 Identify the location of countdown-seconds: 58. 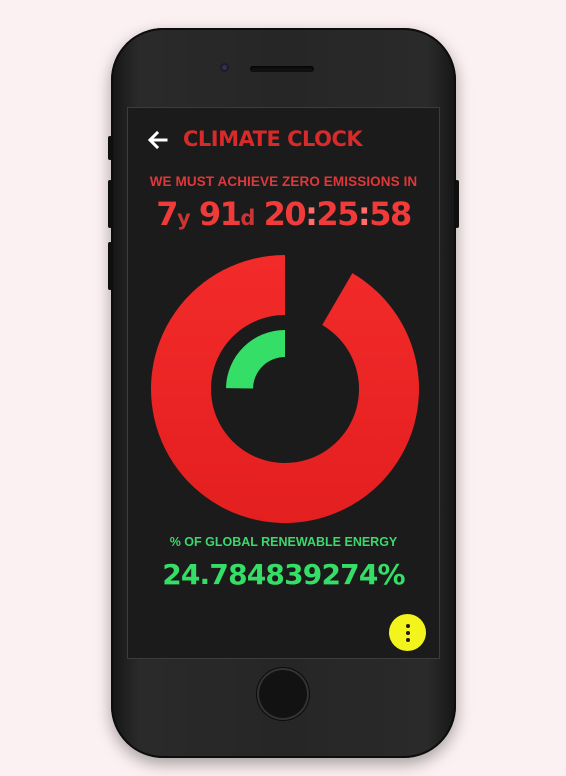
(390, 214).